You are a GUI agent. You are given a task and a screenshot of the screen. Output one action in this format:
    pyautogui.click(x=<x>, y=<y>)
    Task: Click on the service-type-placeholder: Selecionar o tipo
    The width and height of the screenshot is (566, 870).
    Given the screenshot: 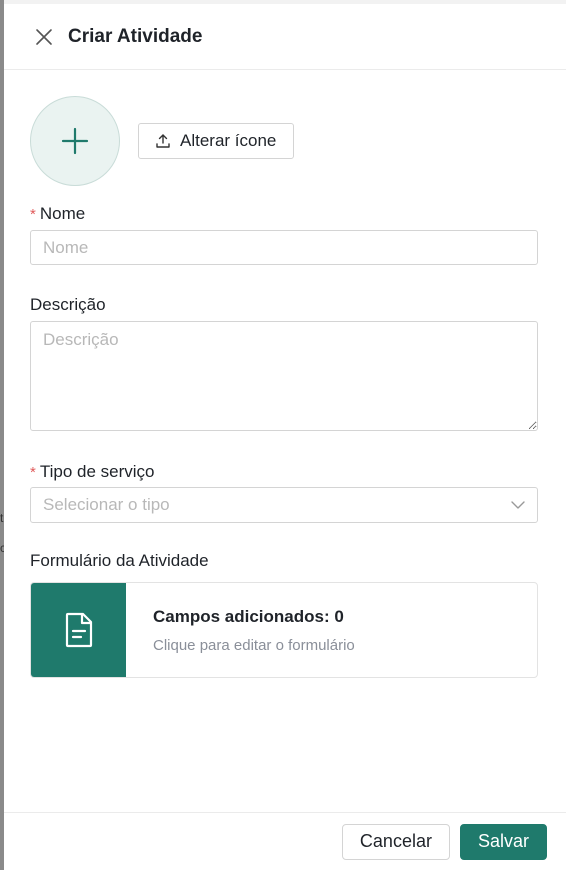 What is the action you would take?
    pyautogui.click(x=106, y=504)
    